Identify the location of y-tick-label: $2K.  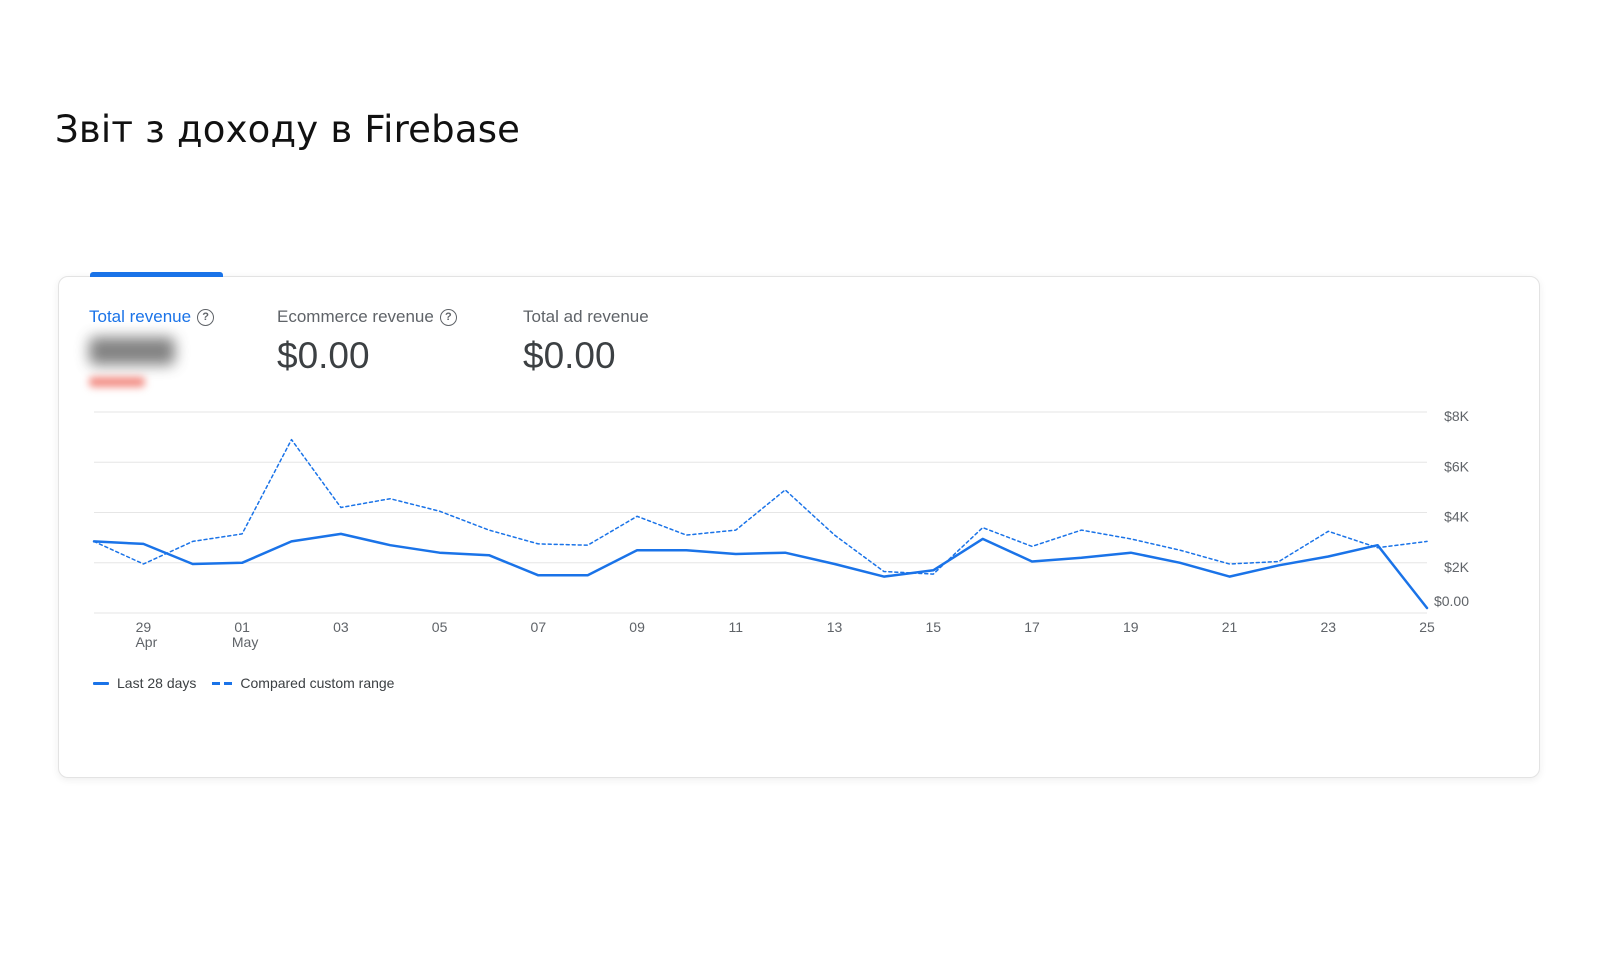
(1457, 567).